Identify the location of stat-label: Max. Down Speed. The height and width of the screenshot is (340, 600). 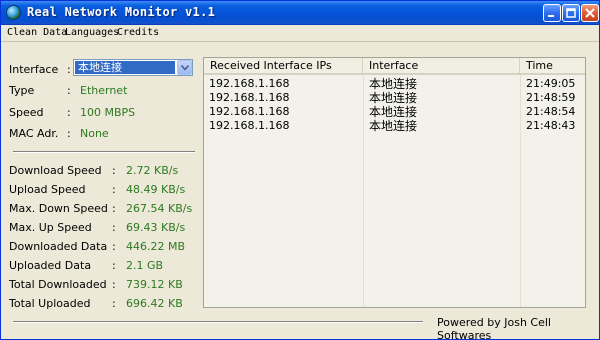
(58, 208).